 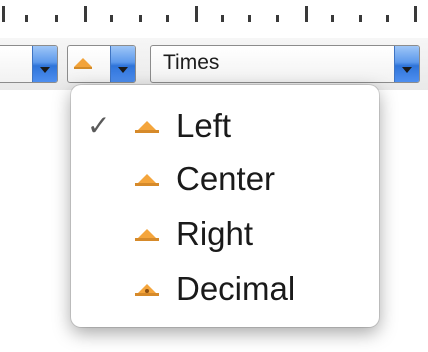 I want to click on ruler, so click(x=214, y=15).